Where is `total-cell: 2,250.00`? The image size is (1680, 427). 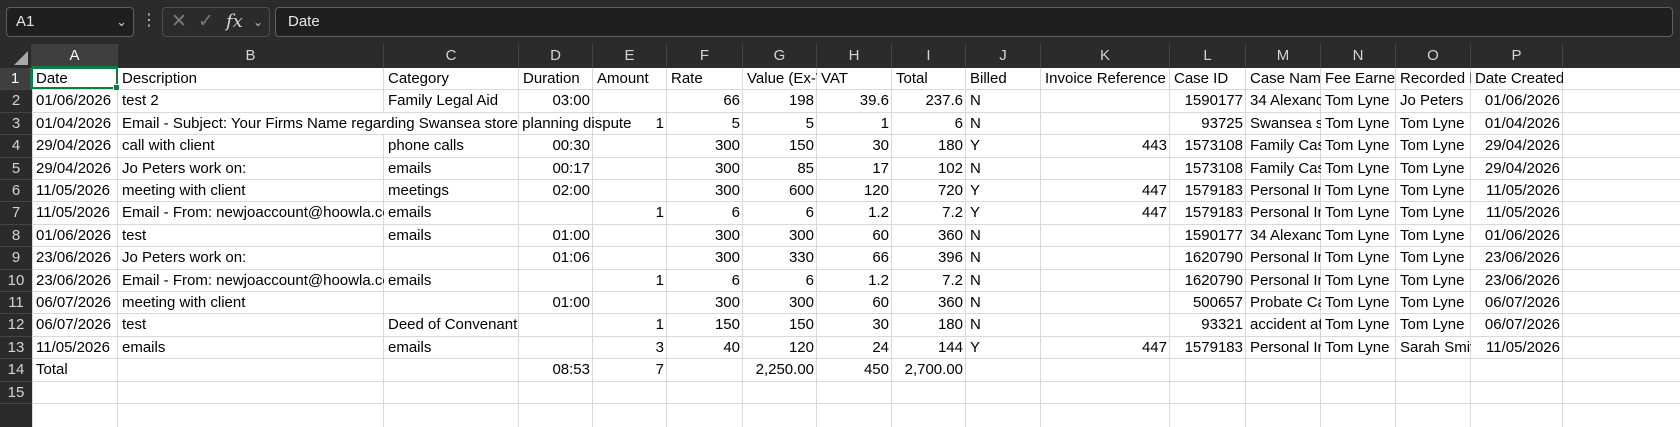
total-cell: 2,250.00 is located at coordinates (780, 369).